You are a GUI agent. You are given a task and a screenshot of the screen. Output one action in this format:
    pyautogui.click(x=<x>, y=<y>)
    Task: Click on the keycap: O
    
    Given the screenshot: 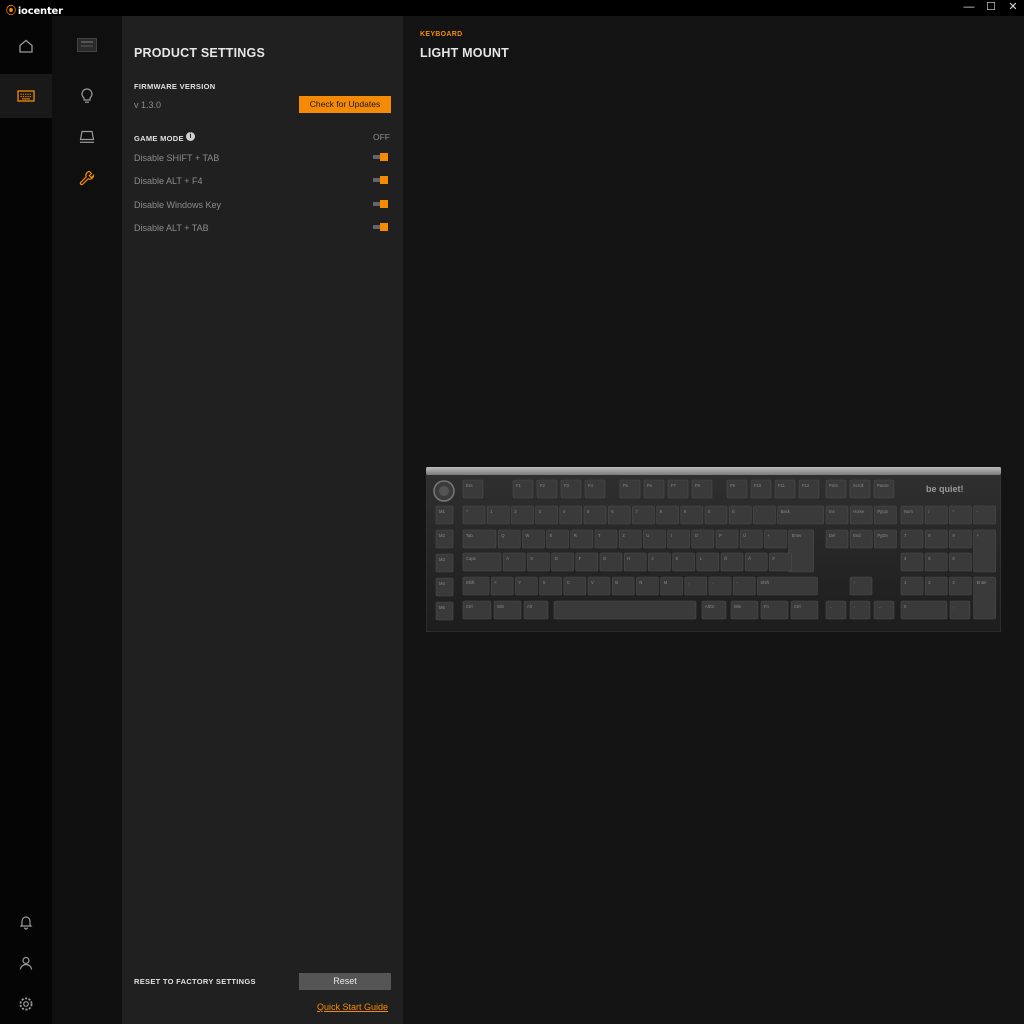 What is the action you would take?
    pyautogui.click(x=703, y=539)
    